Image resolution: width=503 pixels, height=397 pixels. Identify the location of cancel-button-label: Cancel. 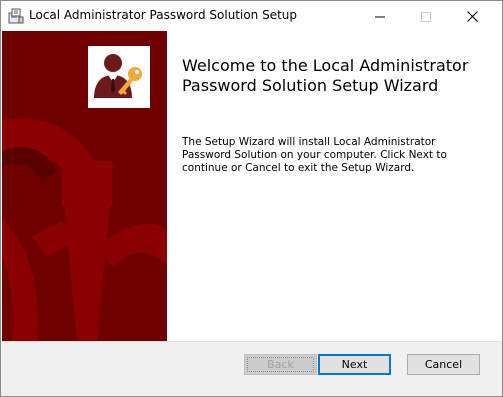
(443, 364).